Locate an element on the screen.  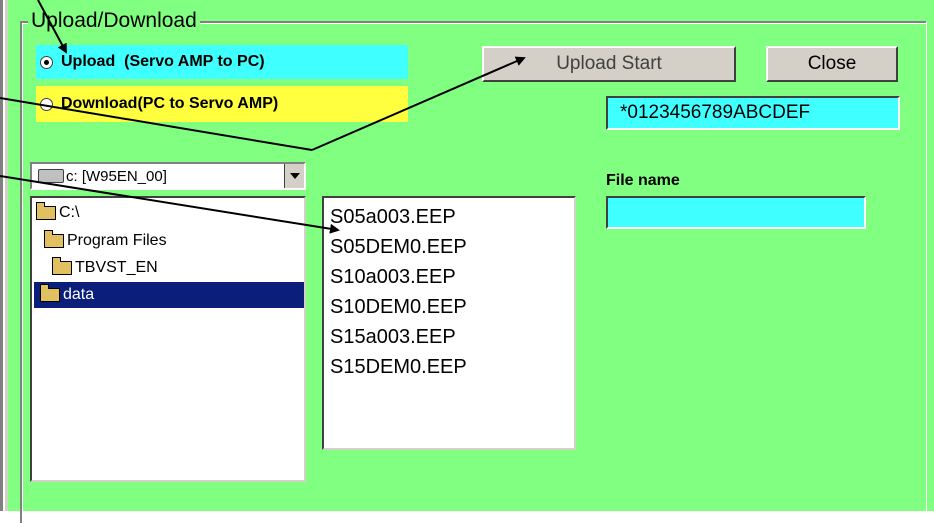
file-name-input is located at coordinates (736, 212).